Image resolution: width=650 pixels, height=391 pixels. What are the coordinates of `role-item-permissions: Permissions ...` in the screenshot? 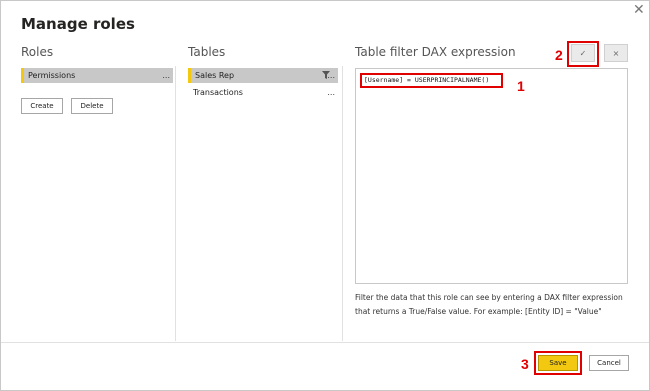 It's located at (97, 75).